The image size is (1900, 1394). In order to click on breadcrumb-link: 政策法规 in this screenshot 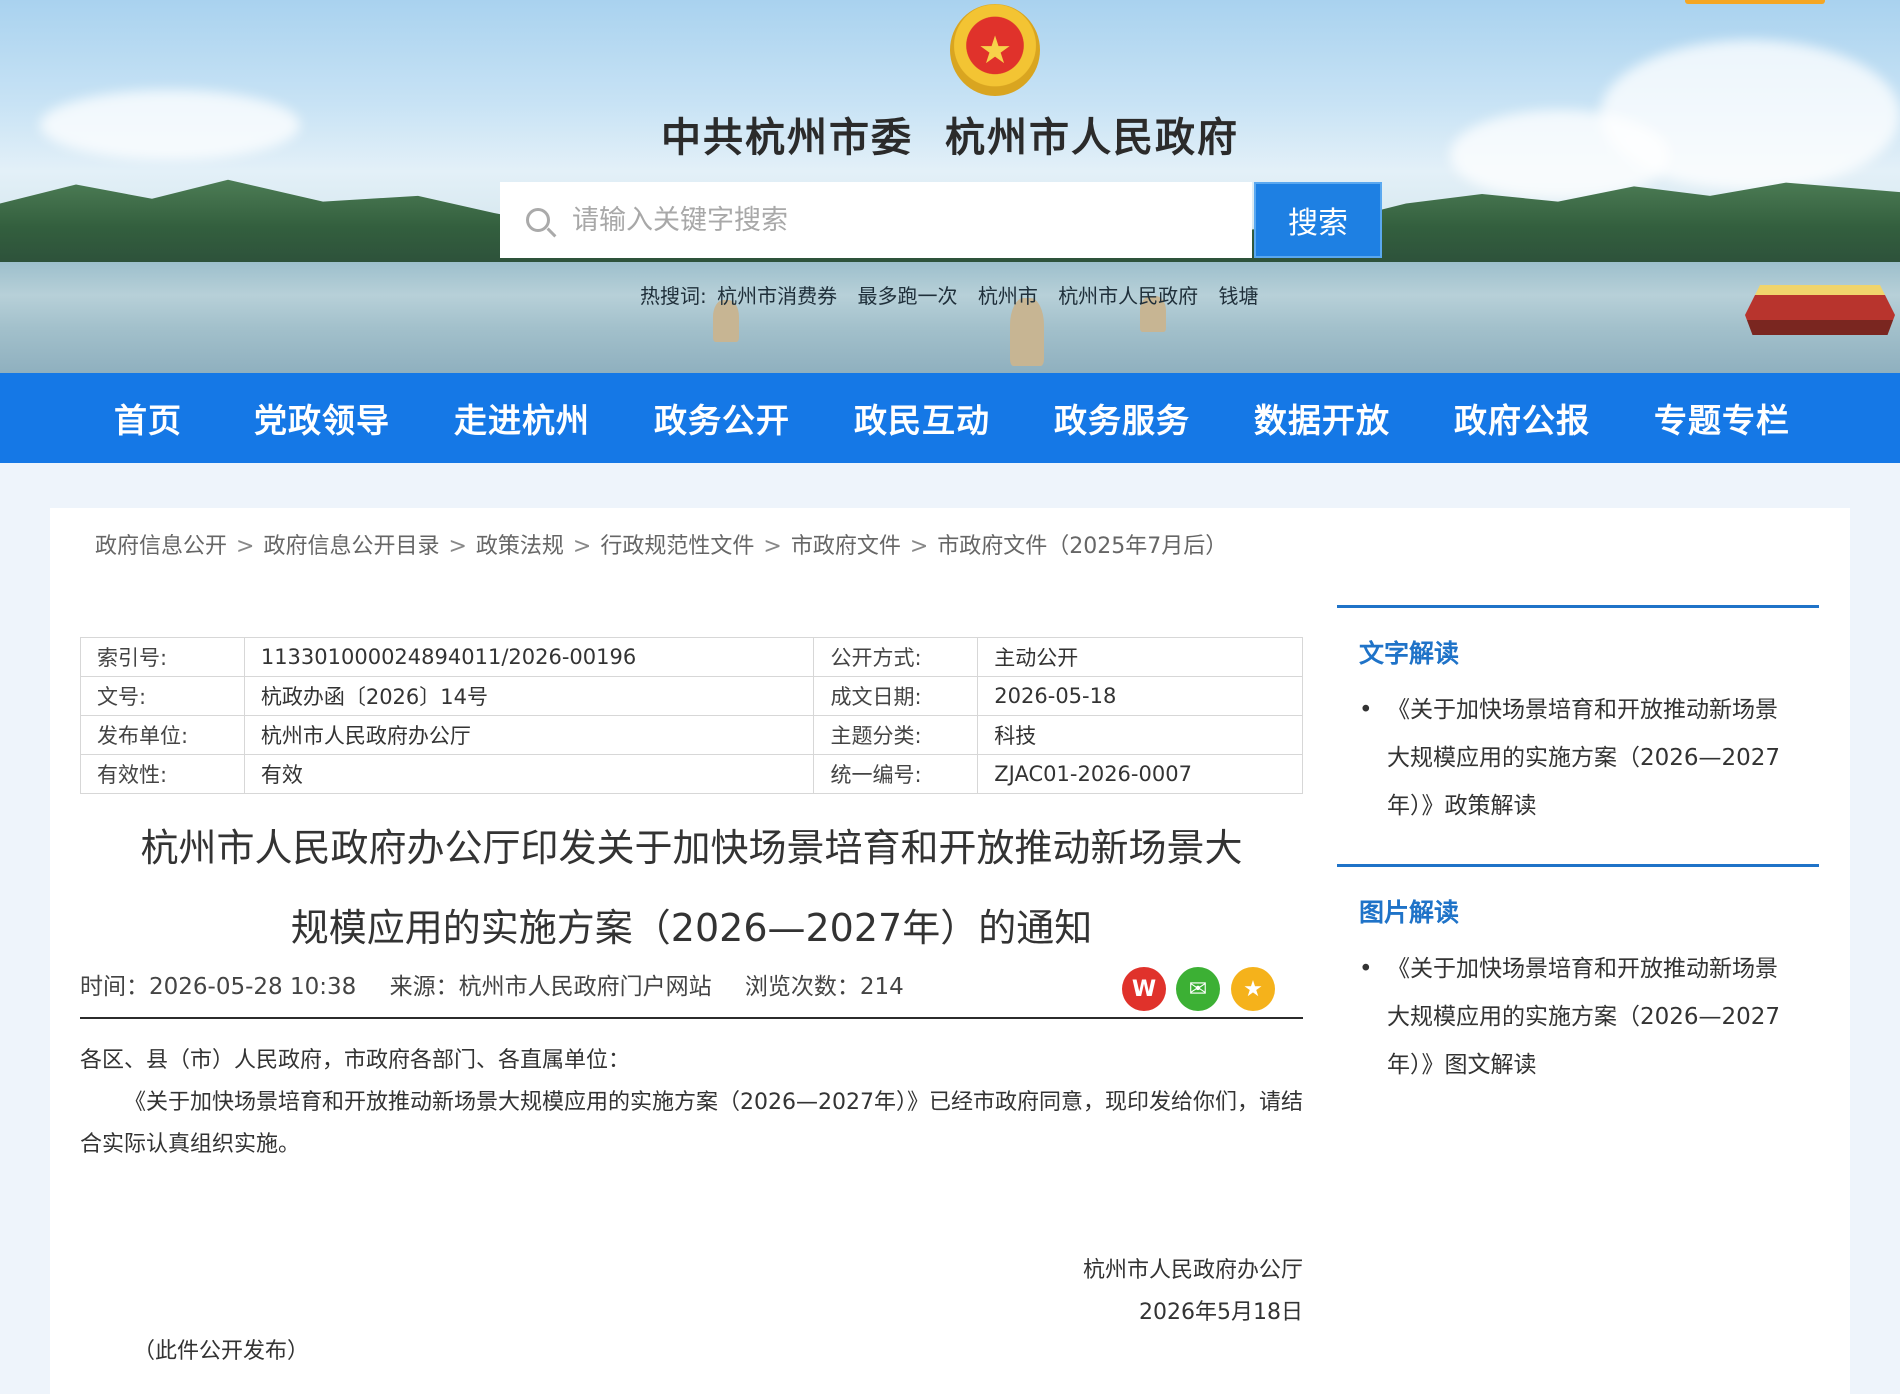, I will do `click(520, 546)`.